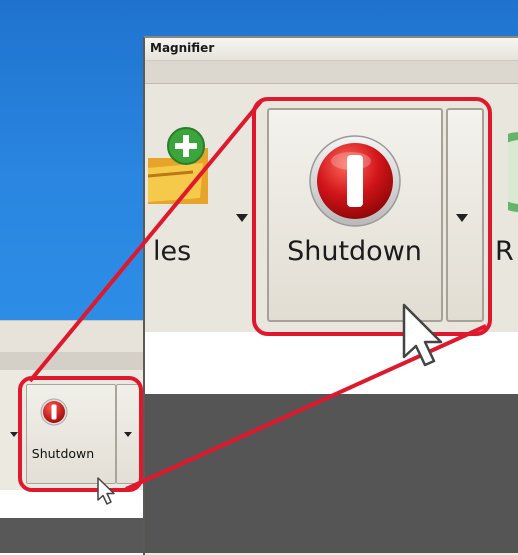  What do you see at coordinates (14, 434) in the screenshot?
I see `dropdown-arrow-icon` at bounding box center [14, 434].